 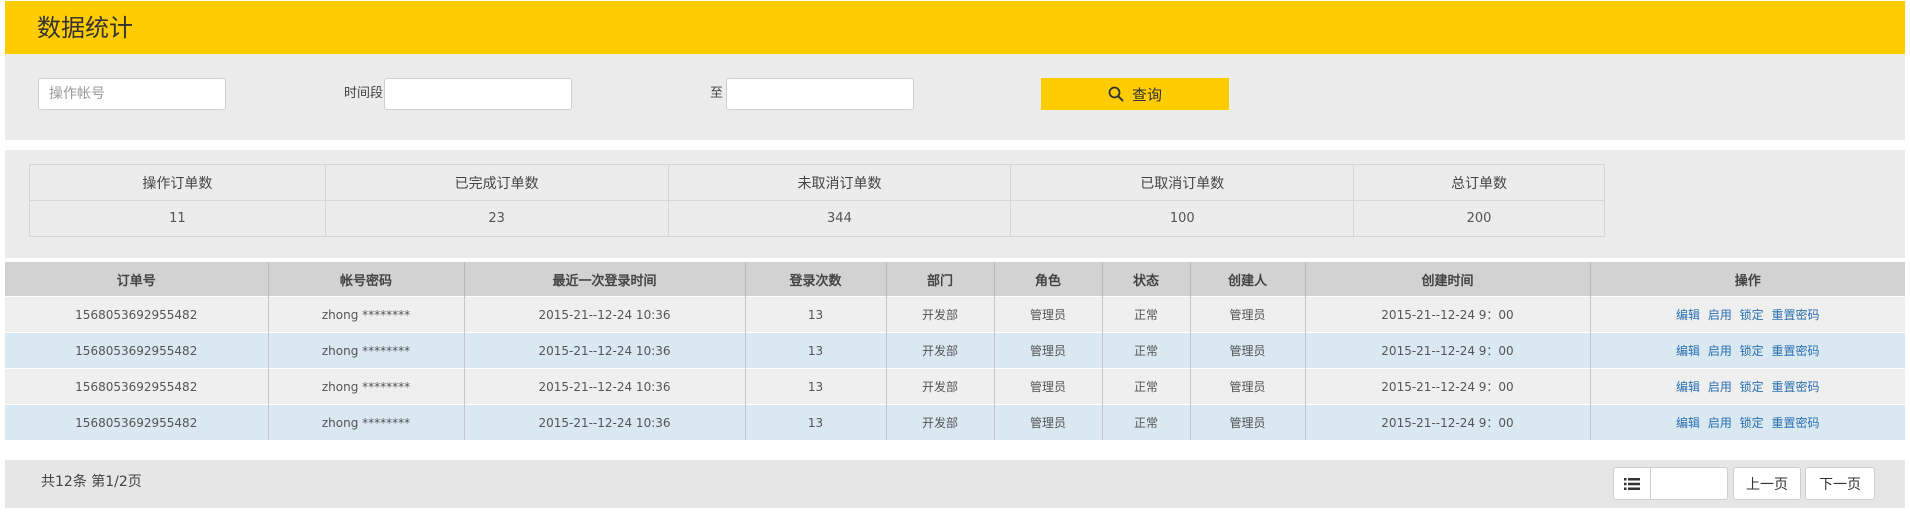 I want to click on stats-header-cell: 操作订单数, so click(x=177, y=182).